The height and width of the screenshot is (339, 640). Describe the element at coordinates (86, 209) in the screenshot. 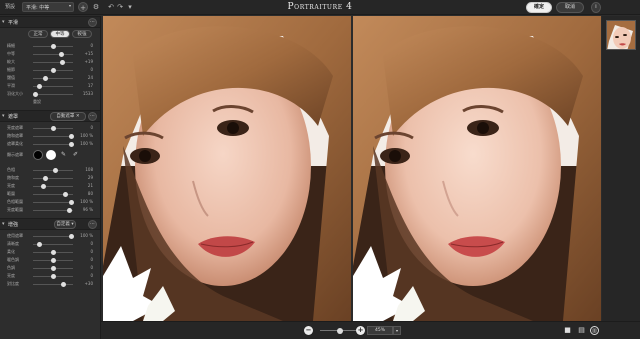

I see `slider-value: 96 %` at that location.